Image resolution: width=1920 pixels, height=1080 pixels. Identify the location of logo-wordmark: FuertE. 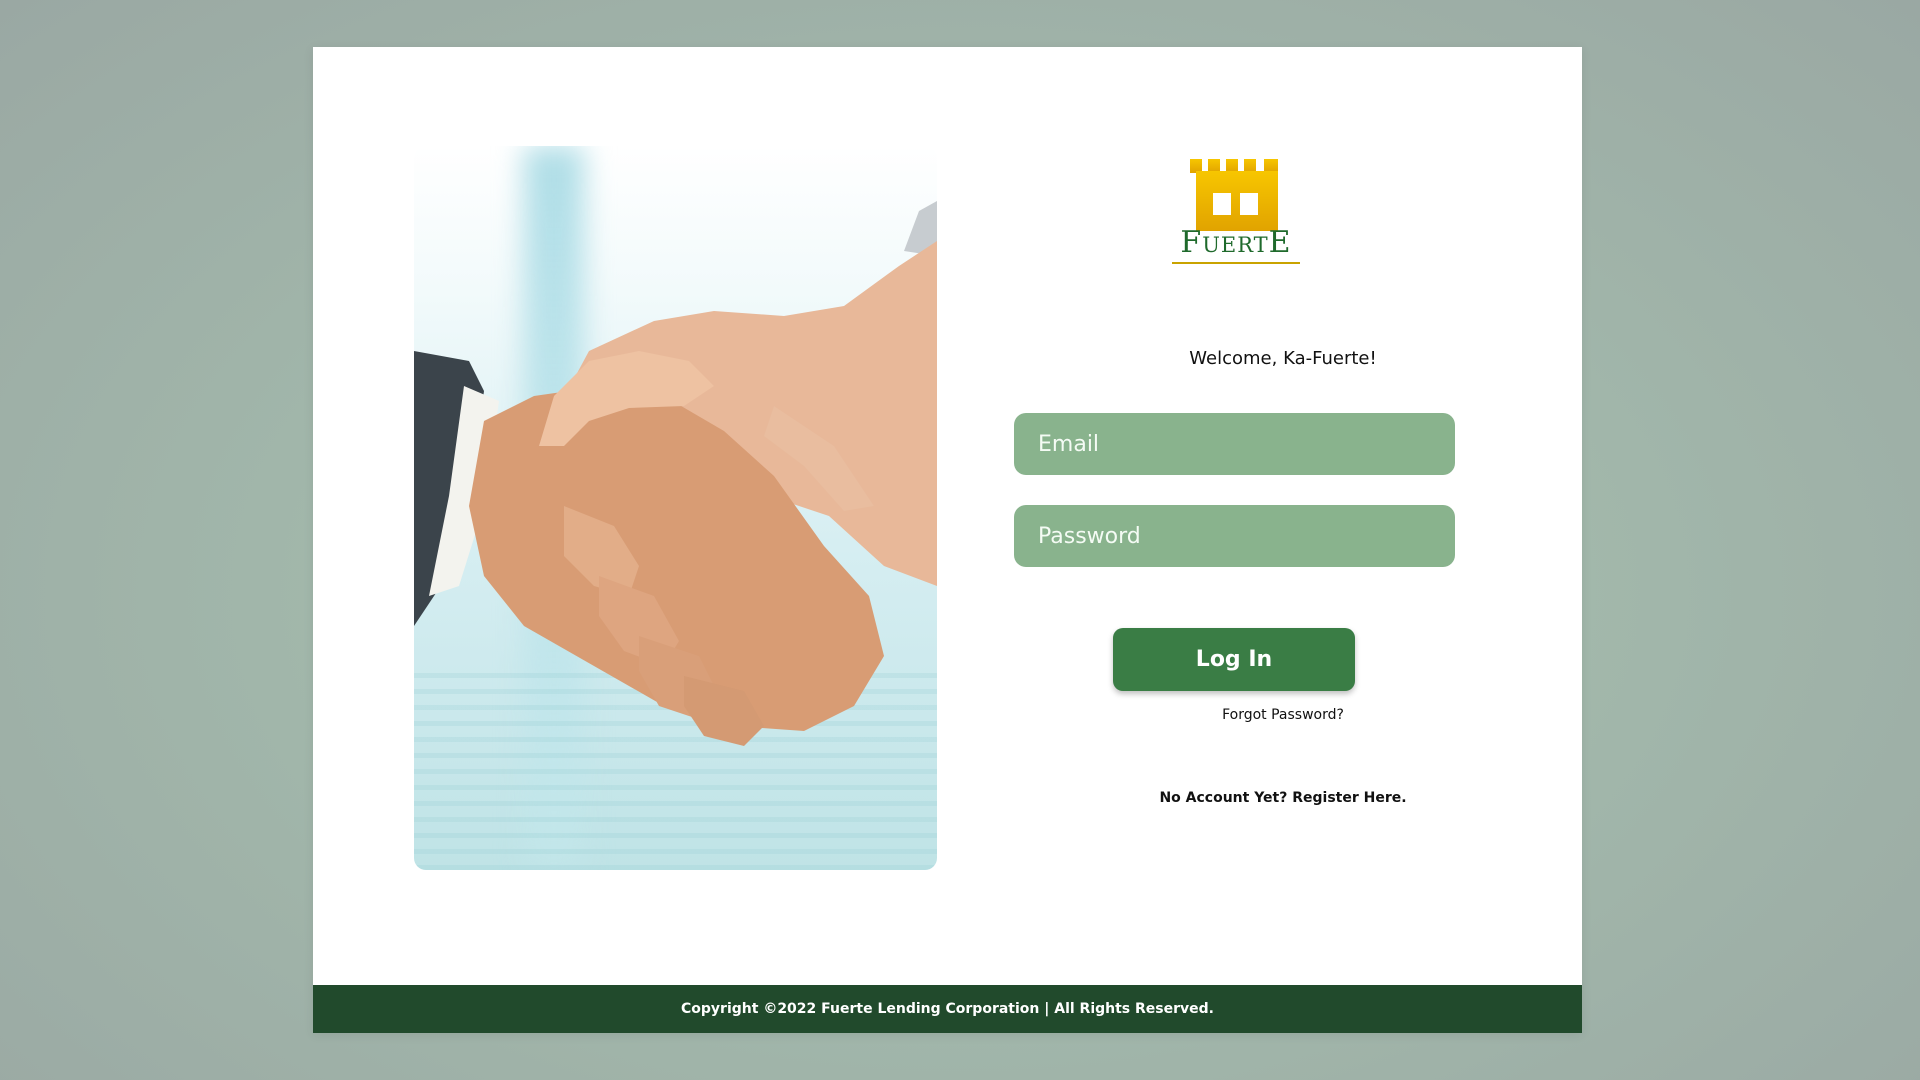
(1236, 242).